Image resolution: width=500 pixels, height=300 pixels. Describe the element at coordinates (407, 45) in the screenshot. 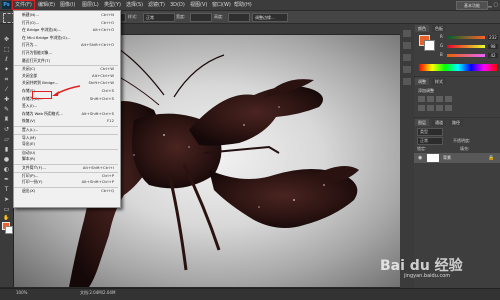

I see `properties-panel-icon` at that location.